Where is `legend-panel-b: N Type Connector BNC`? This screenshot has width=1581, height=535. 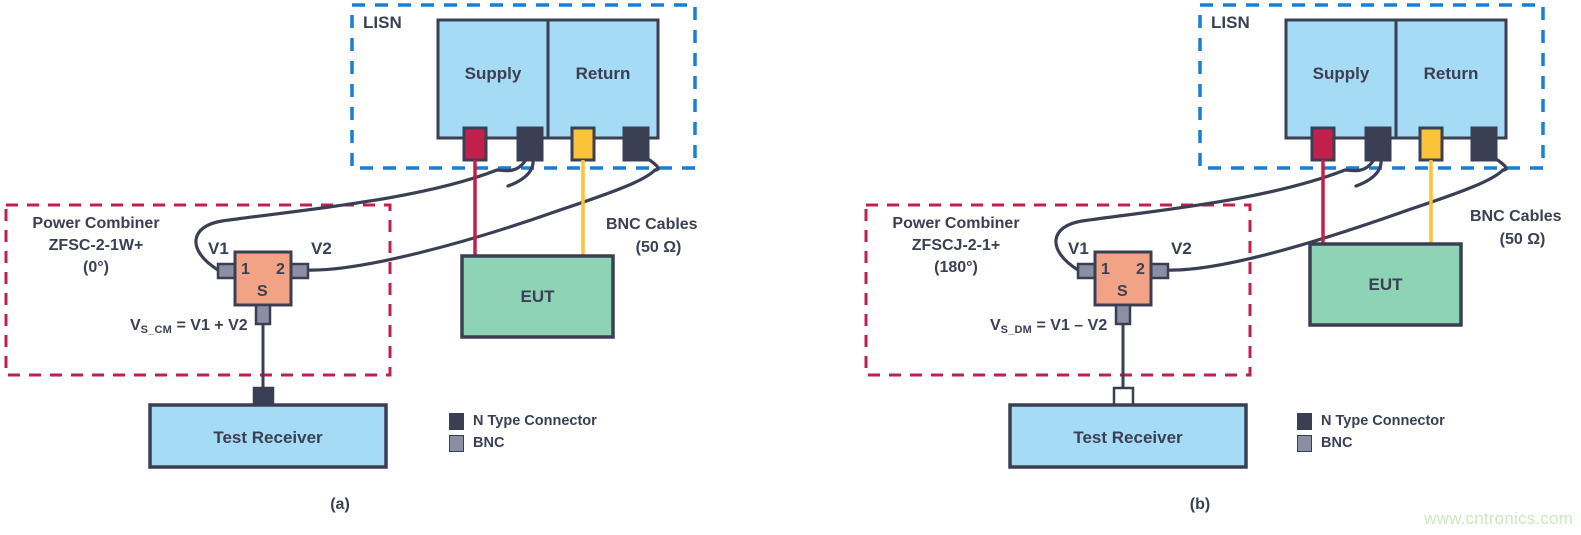
legend-panel-b: N Type Connector BNC is located at coordinates (1371, 434).